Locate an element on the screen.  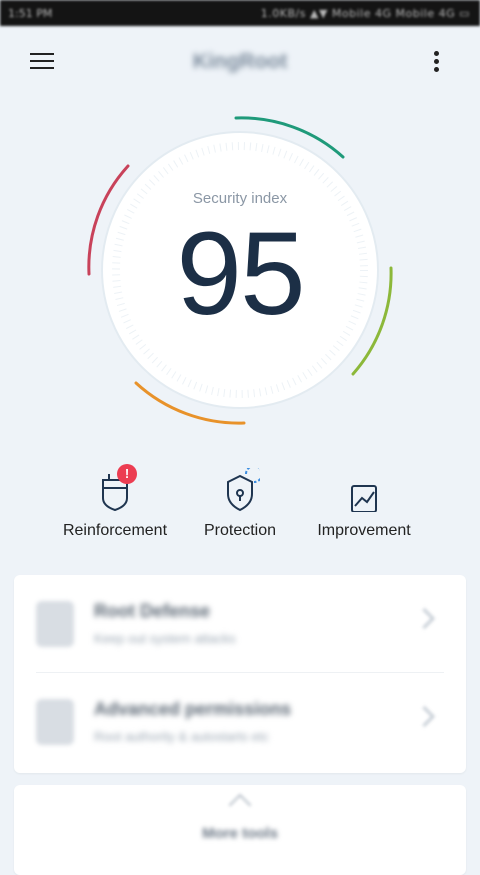
app-bar: KingRoot is located at coordinates (240, 61).